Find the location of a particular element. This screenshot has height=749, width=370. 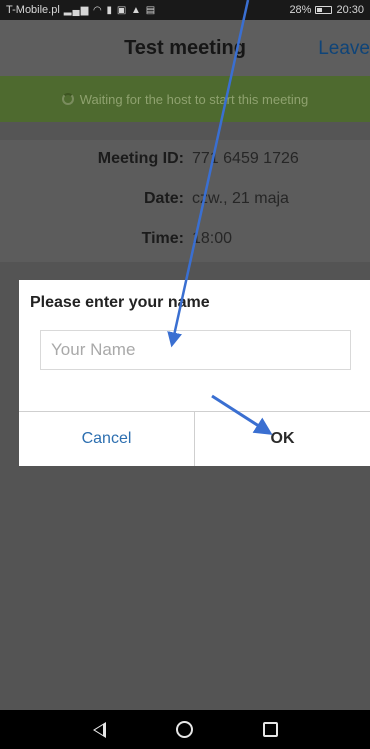

carrier-label: T-Mobile.pl is located at coordinates (33, 10).